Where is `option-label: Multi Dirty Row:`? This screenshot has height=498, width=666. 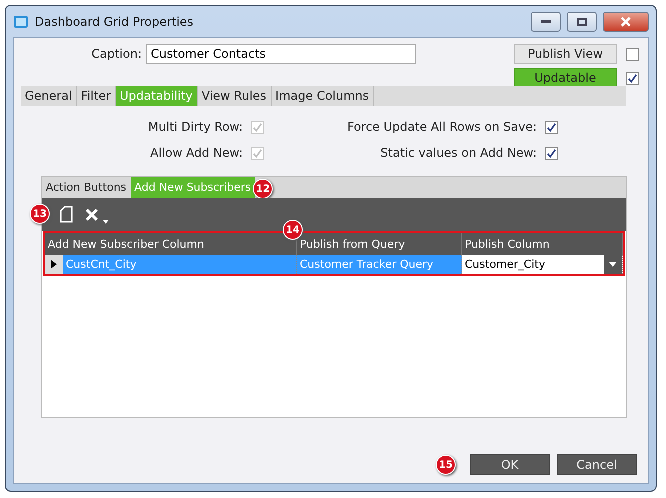
option-label: Multi Dirty Row: is located at coordinates (195, 127).